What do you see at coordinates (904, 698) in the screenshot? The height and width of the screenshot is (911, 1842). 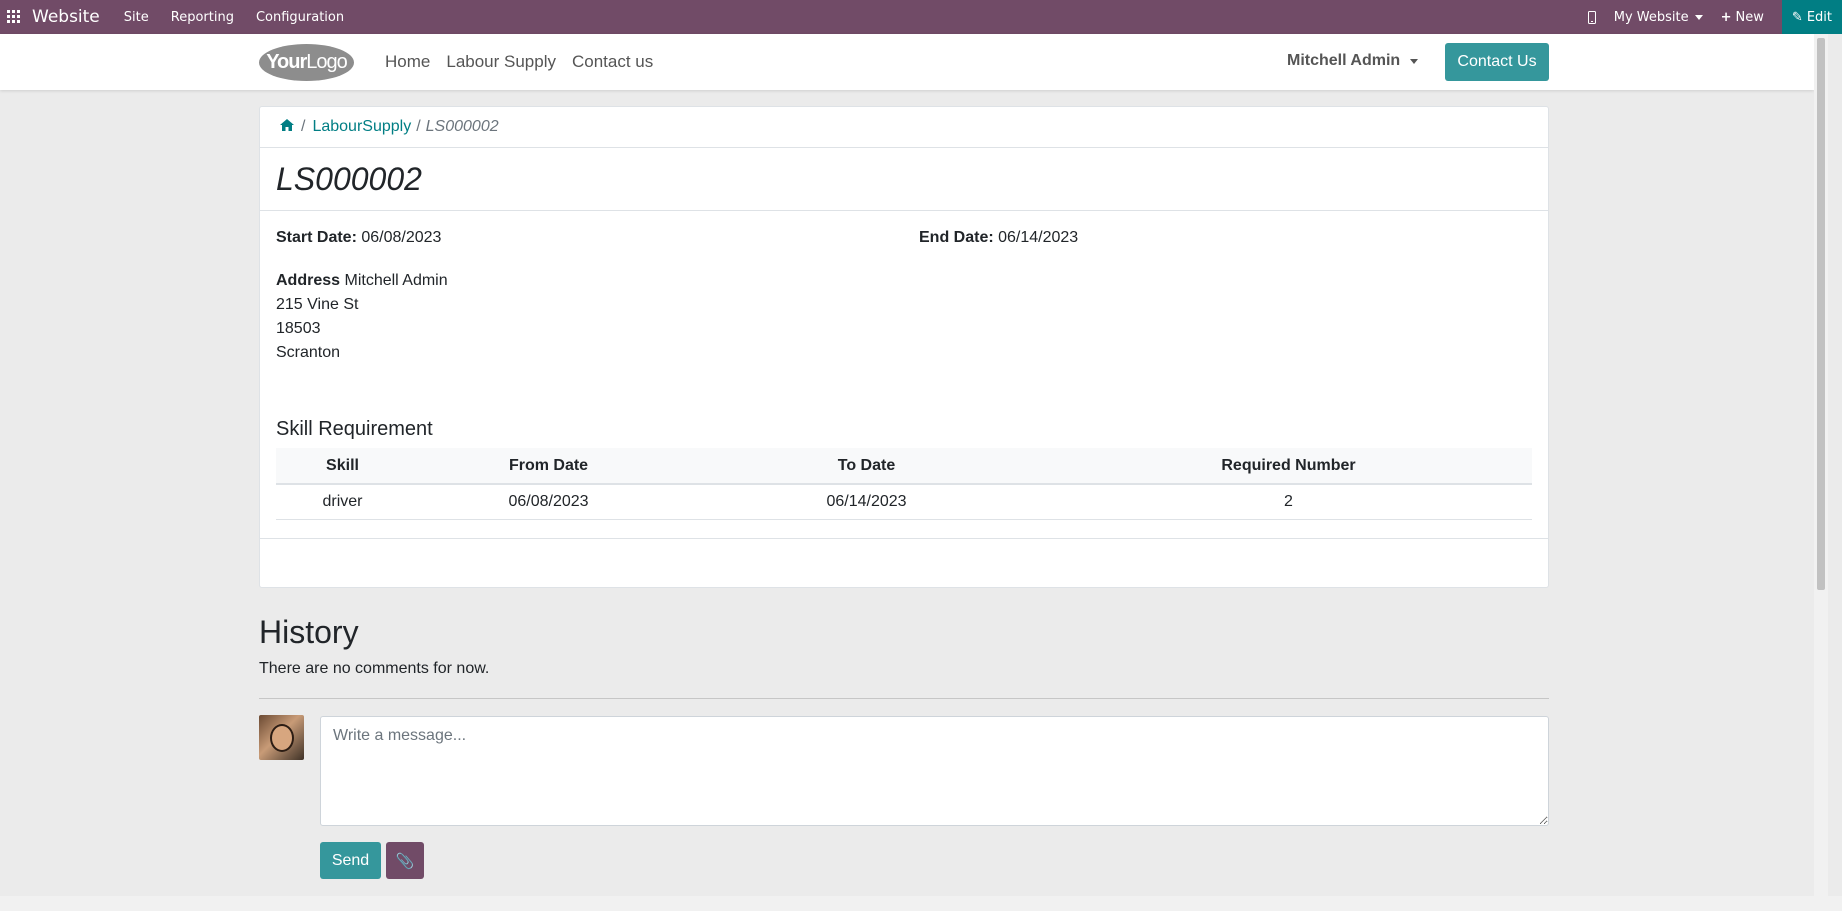 I see `divider` at bounding box center [904, 698].